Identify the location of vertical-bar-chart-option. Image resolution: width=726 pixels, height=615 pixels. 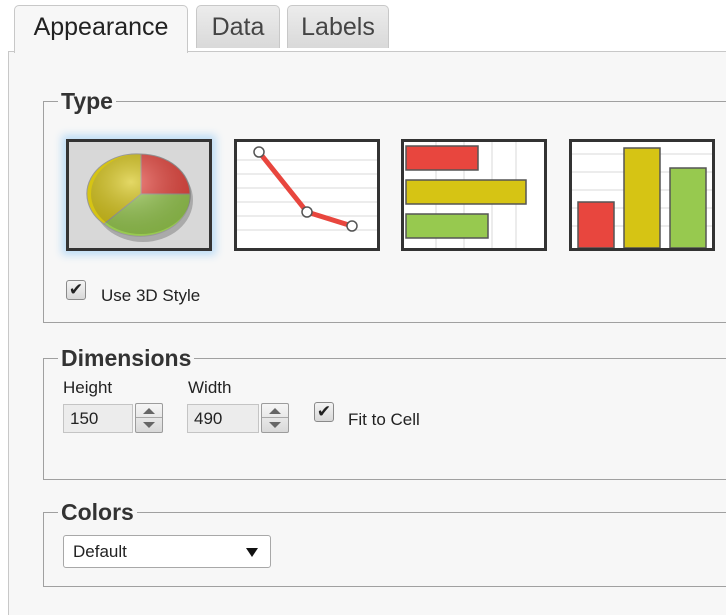
(642, 195).